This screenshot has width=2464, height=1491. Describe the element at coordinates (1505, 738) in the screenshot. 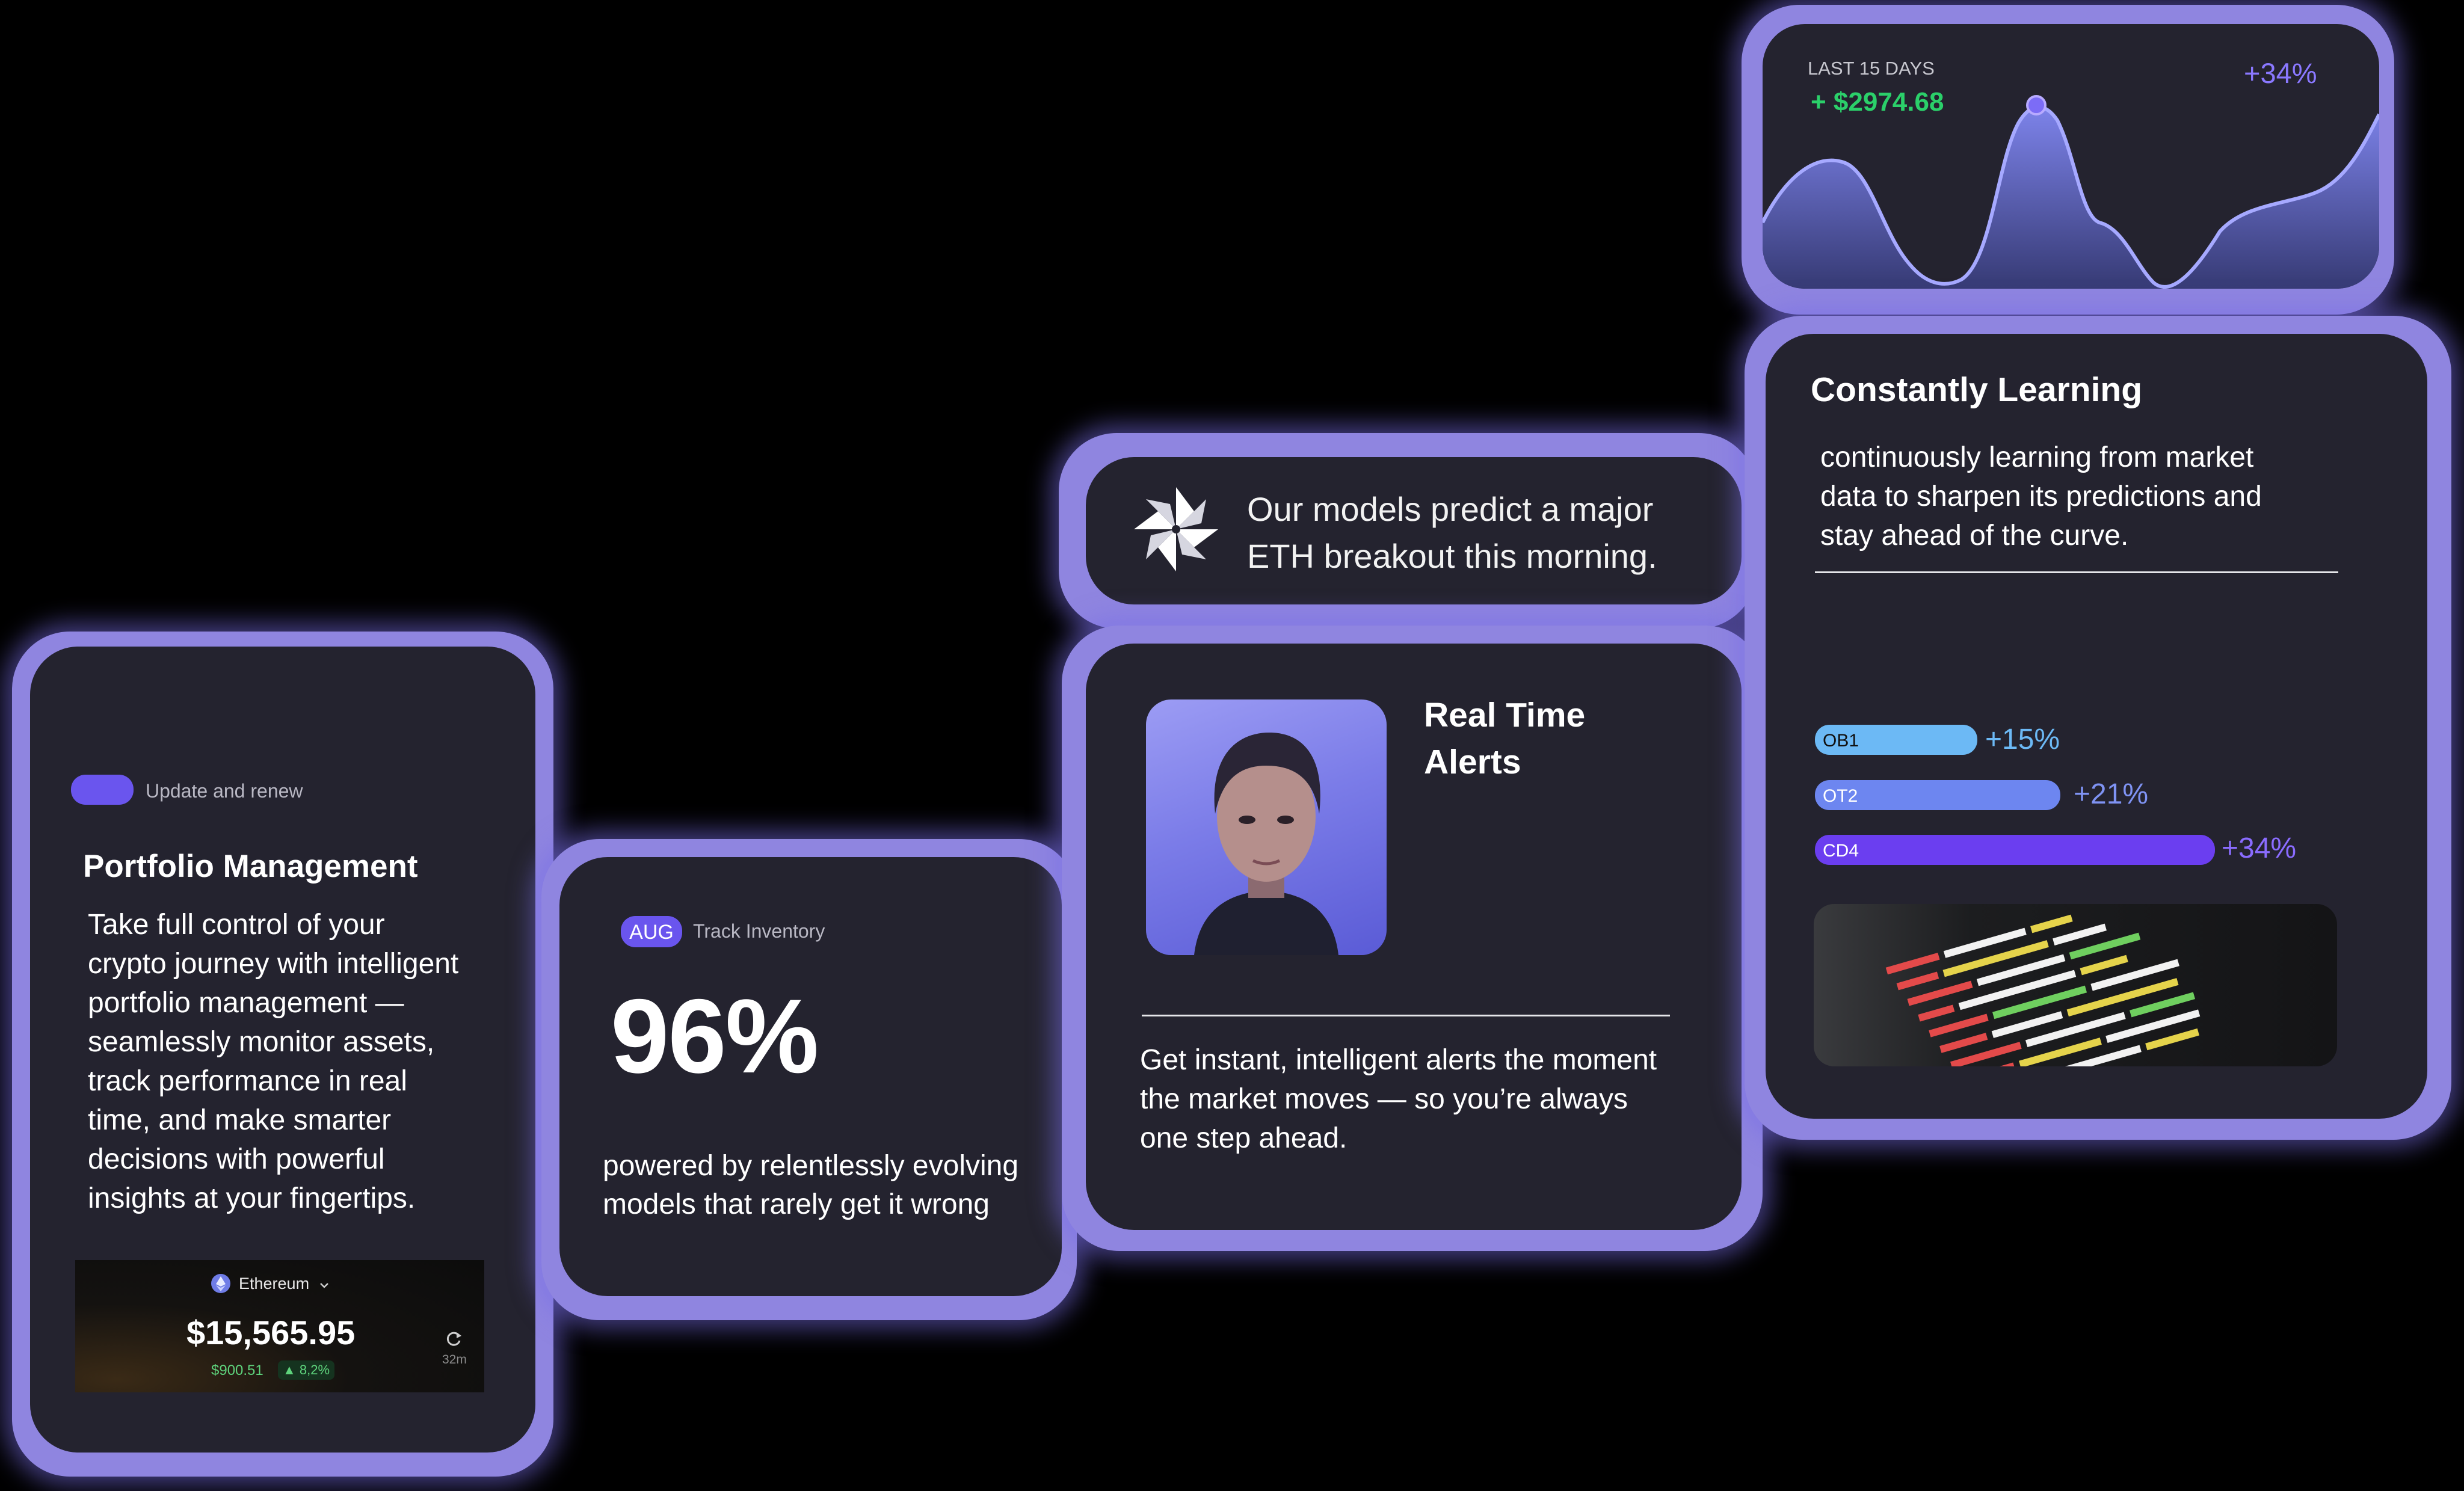

I see `alerts-title: Real Time Alerts` at that location.